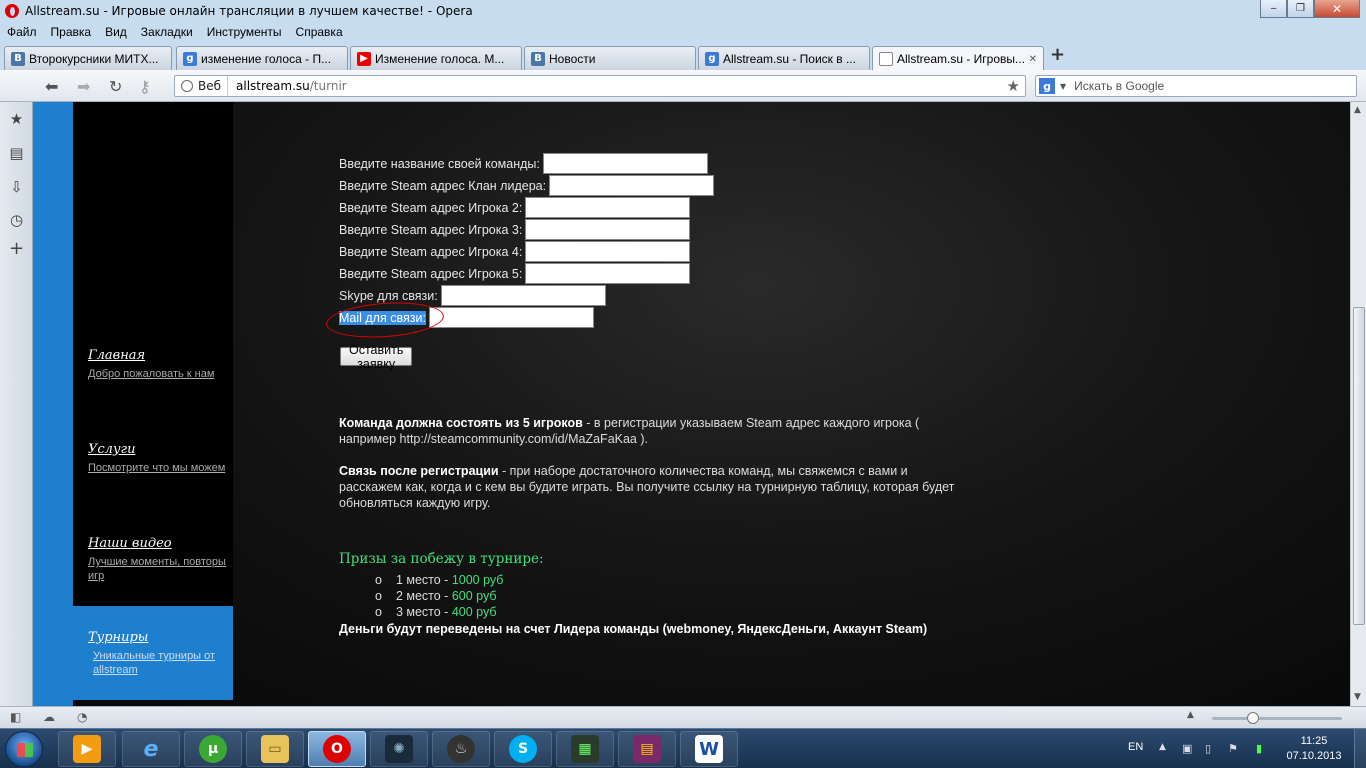 The image size is (1366, 768). Describe the element at coordinates (213, 749) in the screenshot. I see `taskbar-utorrent: µ` at that location.